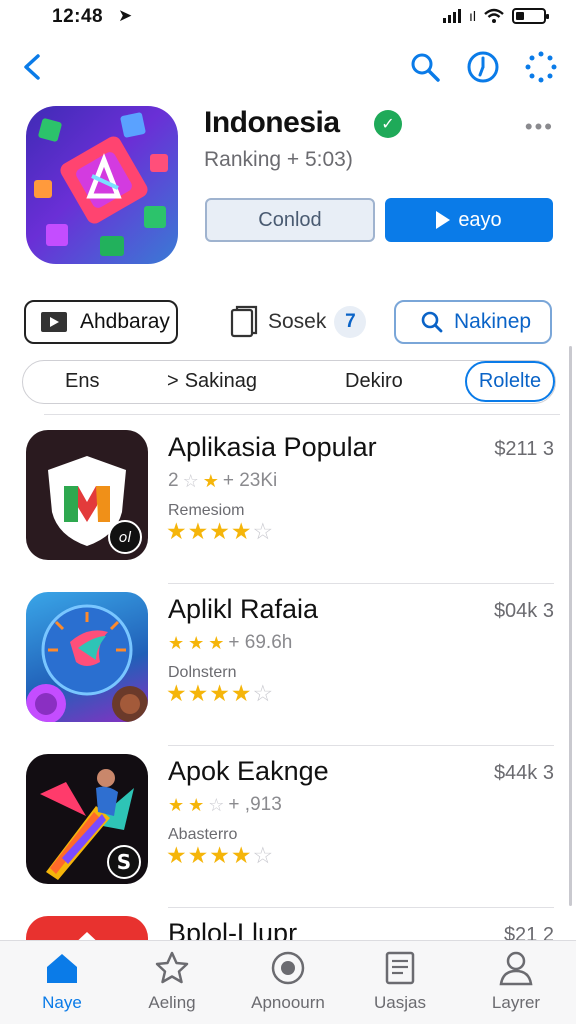  I want to click on tab-naye: Naye, so click(62, 981).